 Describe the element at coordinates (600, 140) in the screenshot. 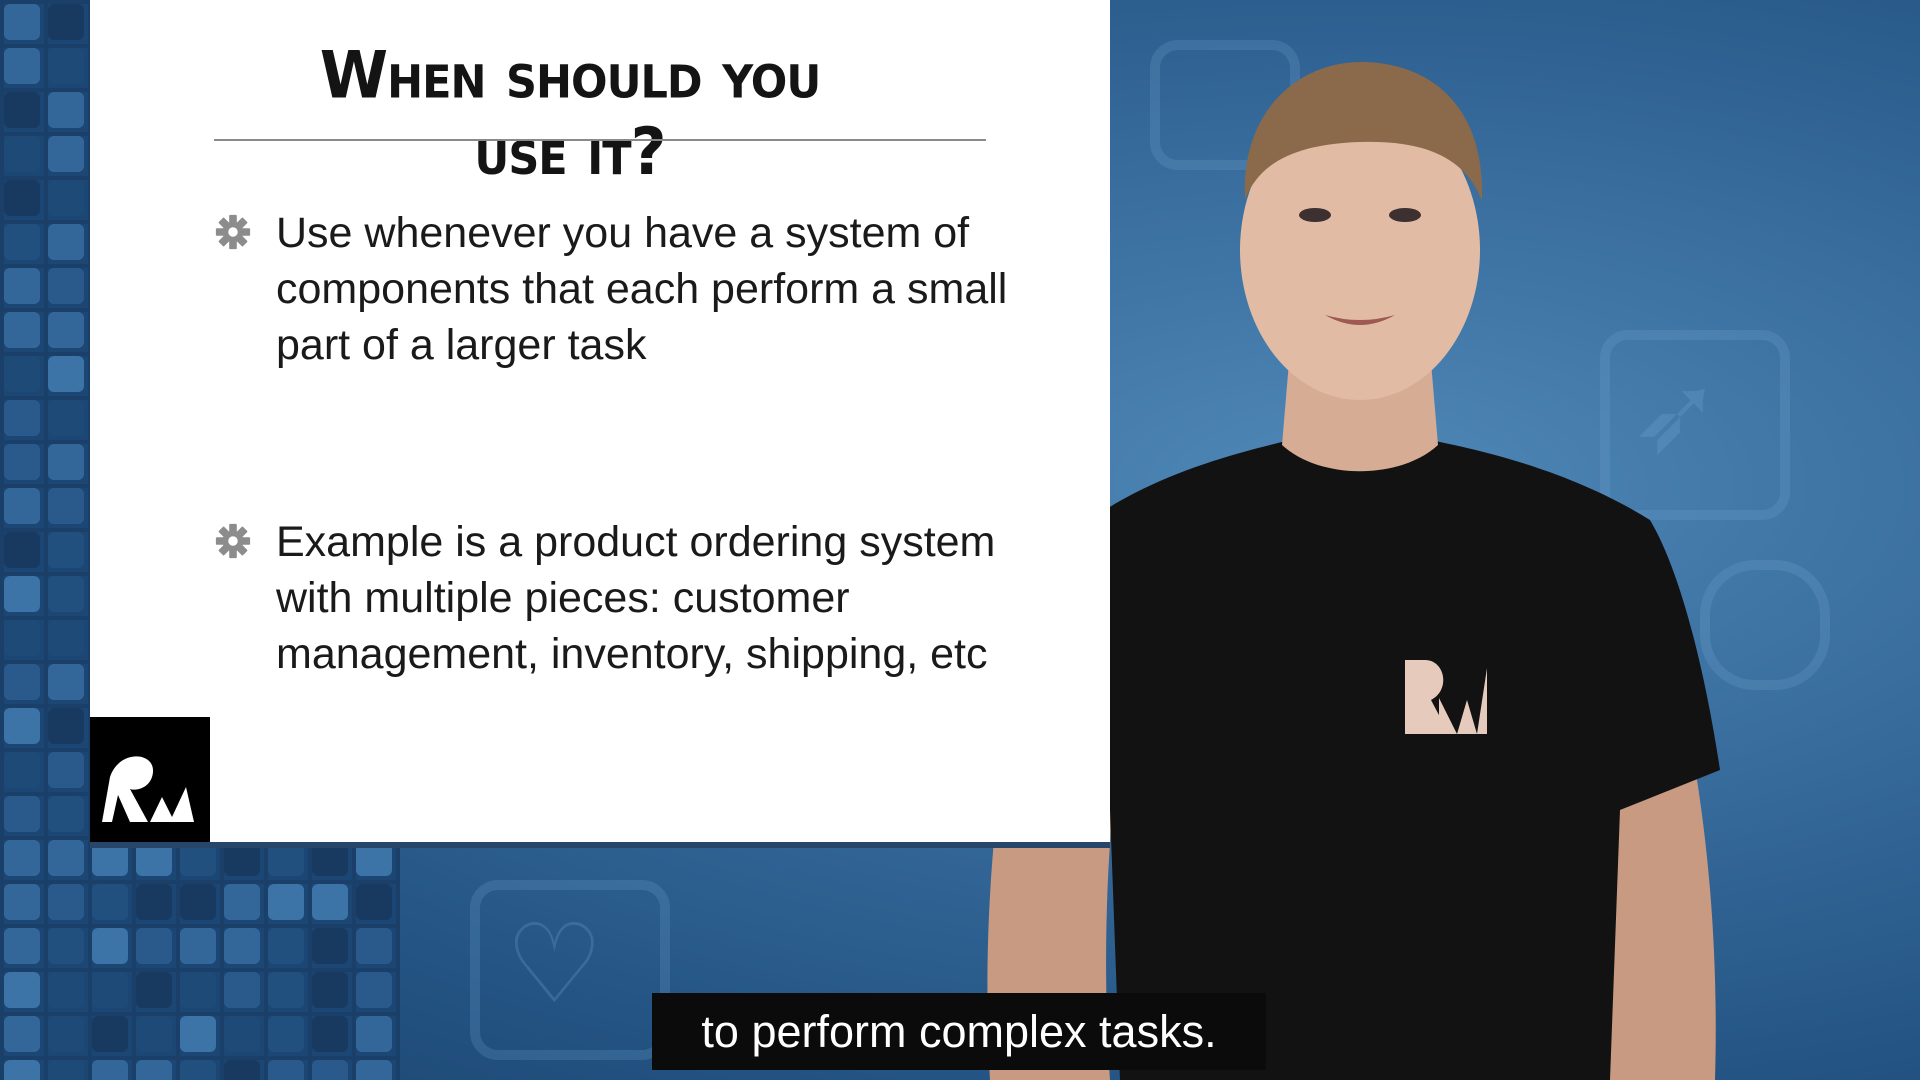

I see `title-divider` at that location.